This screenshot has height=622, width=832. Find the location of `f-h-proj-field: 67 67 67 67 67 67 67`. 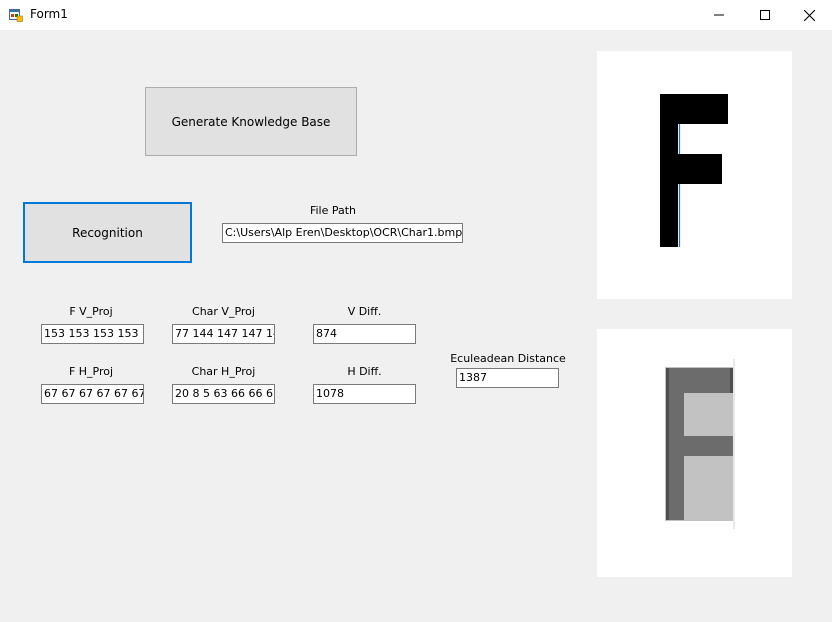

f-h-proj-field: 67 67 67 67 67 67 67 is located at coordinates (92, 394).